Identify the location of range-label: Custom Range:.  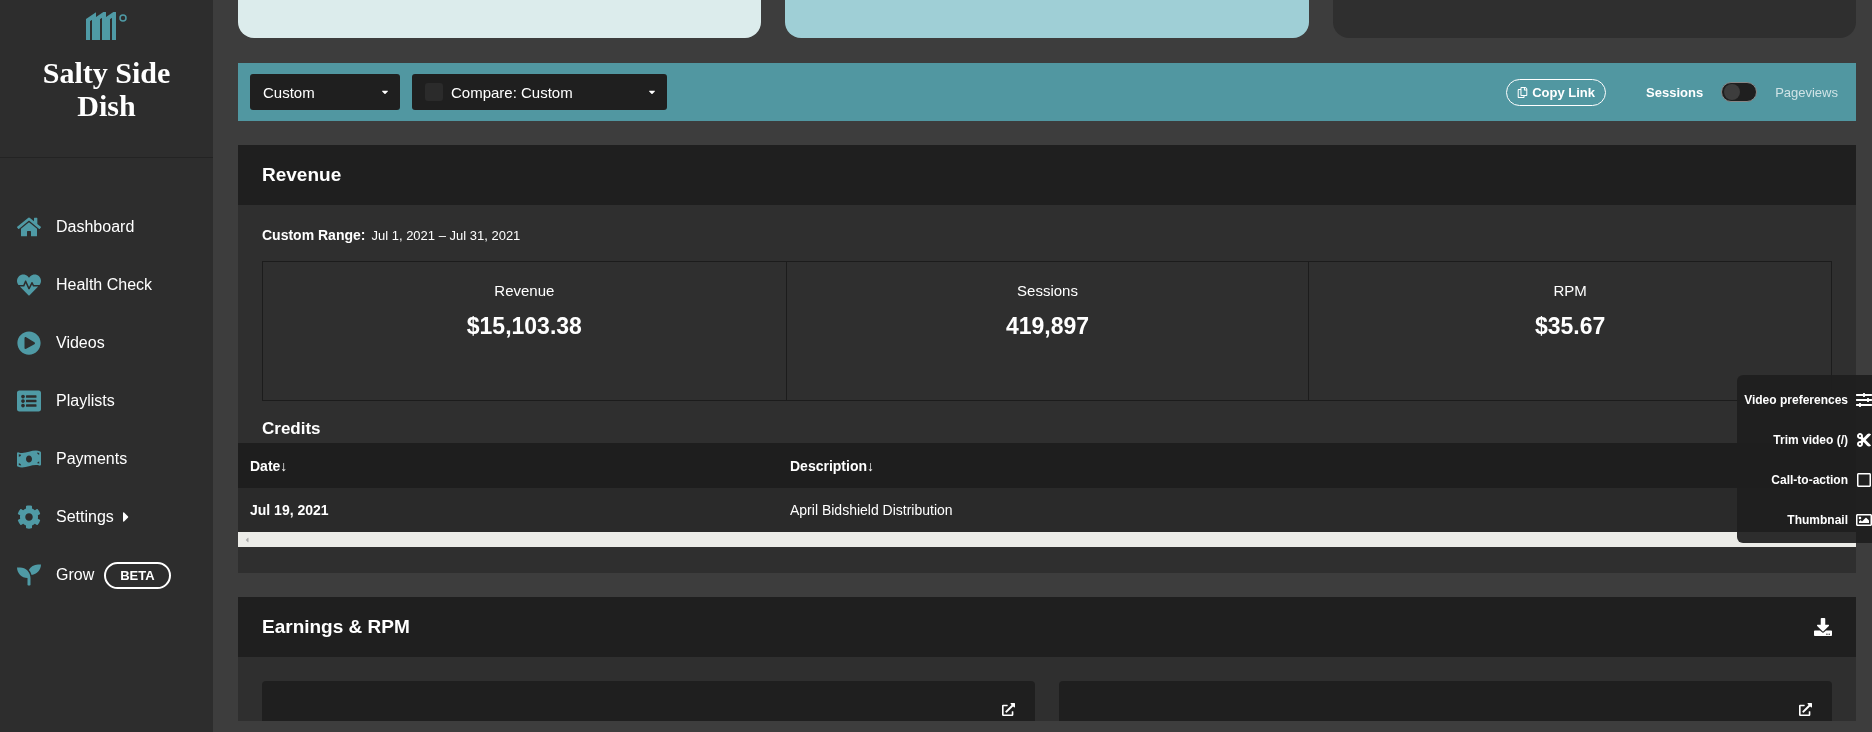
(314, 235).